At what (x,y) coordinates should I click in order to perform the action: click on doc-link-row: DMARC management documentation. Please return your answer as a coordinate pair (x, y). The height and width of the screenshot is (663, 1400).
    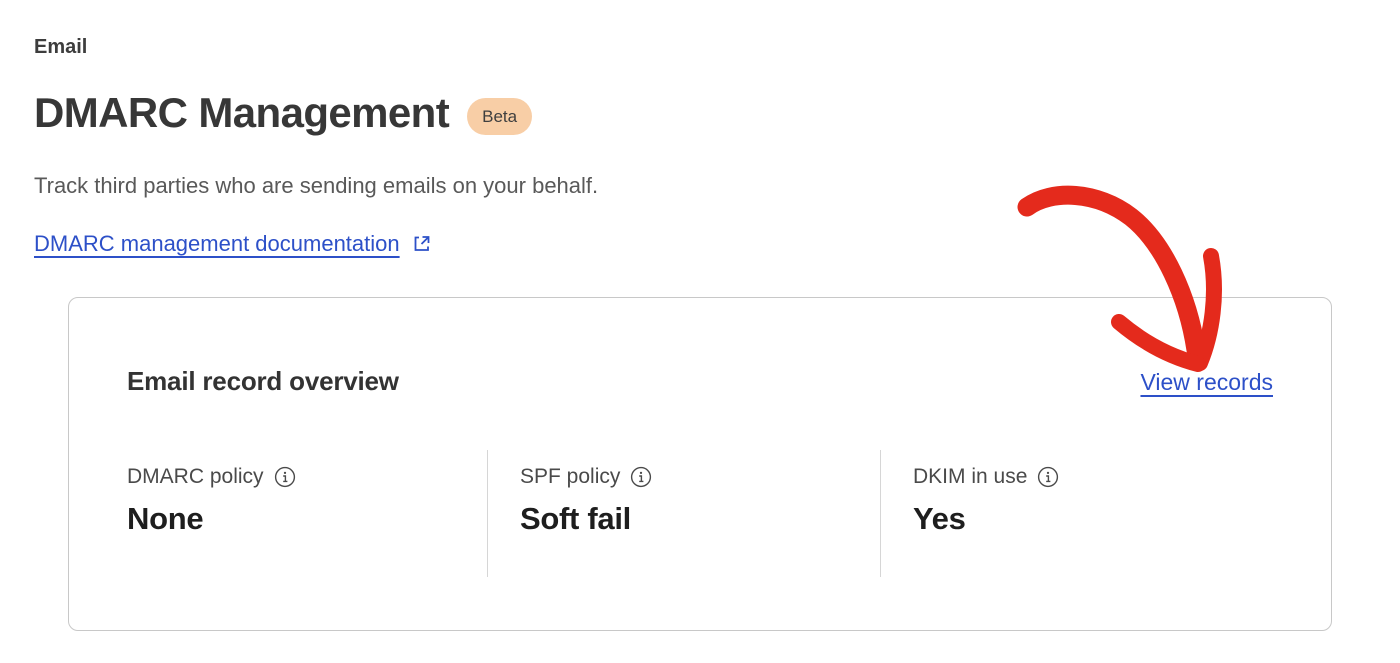
    Looking at the image, I should click on (700, 244).